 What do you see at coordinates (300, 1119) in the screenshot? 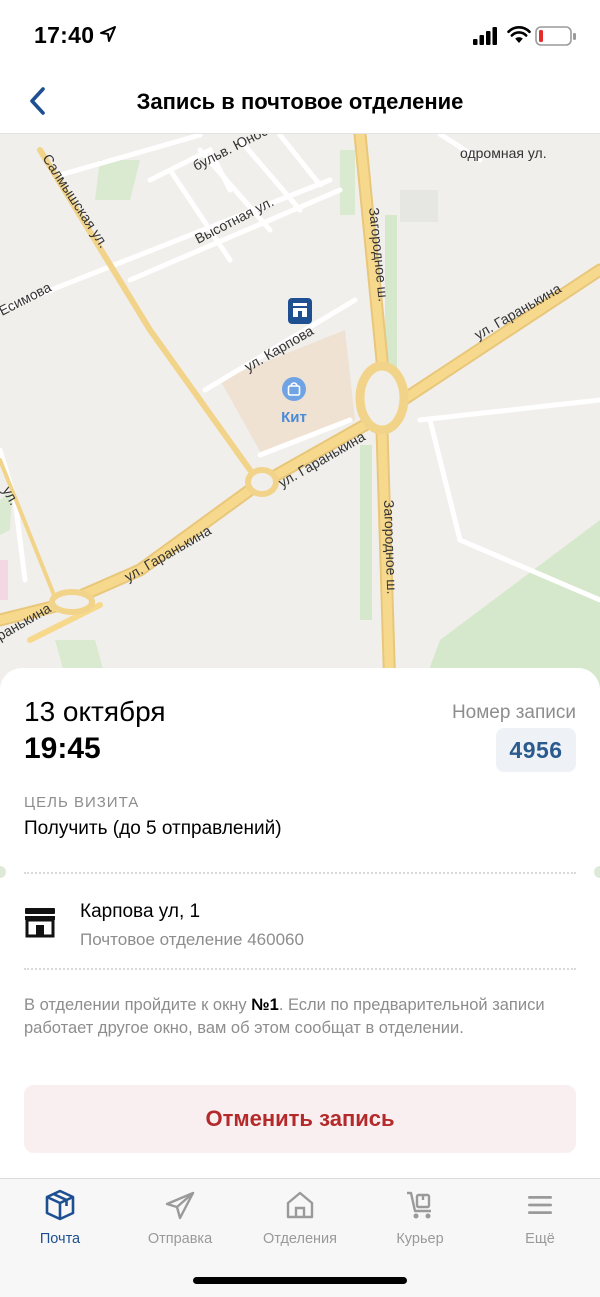
I see `cancel-appointment-button: Отменить запись` at bounding box center [300, 1119].